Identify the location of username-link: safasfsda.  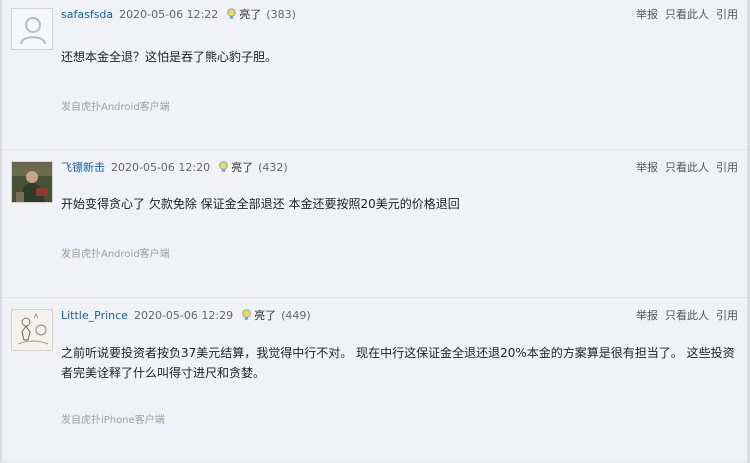
(87, 14).